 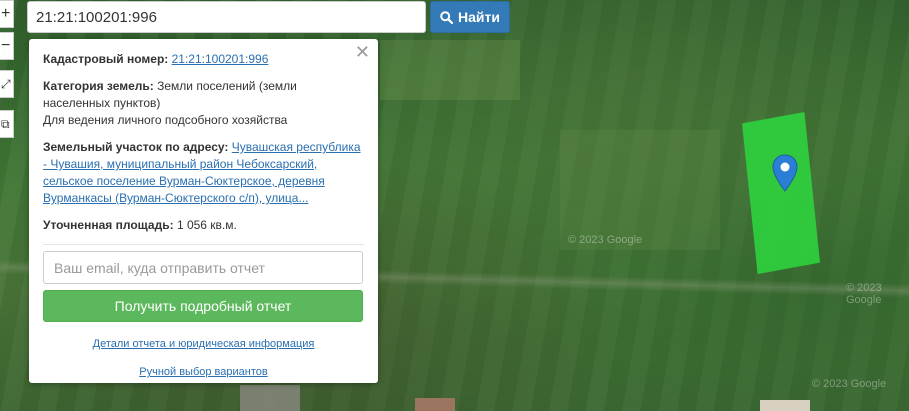 I want to click on get-report-label: Получить подробный отчет, so click(x=203, y=305).